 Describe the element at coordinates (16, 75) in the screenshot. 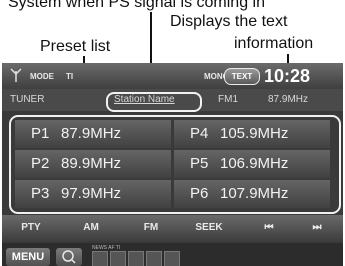

I see `antenna-icon` at that location.